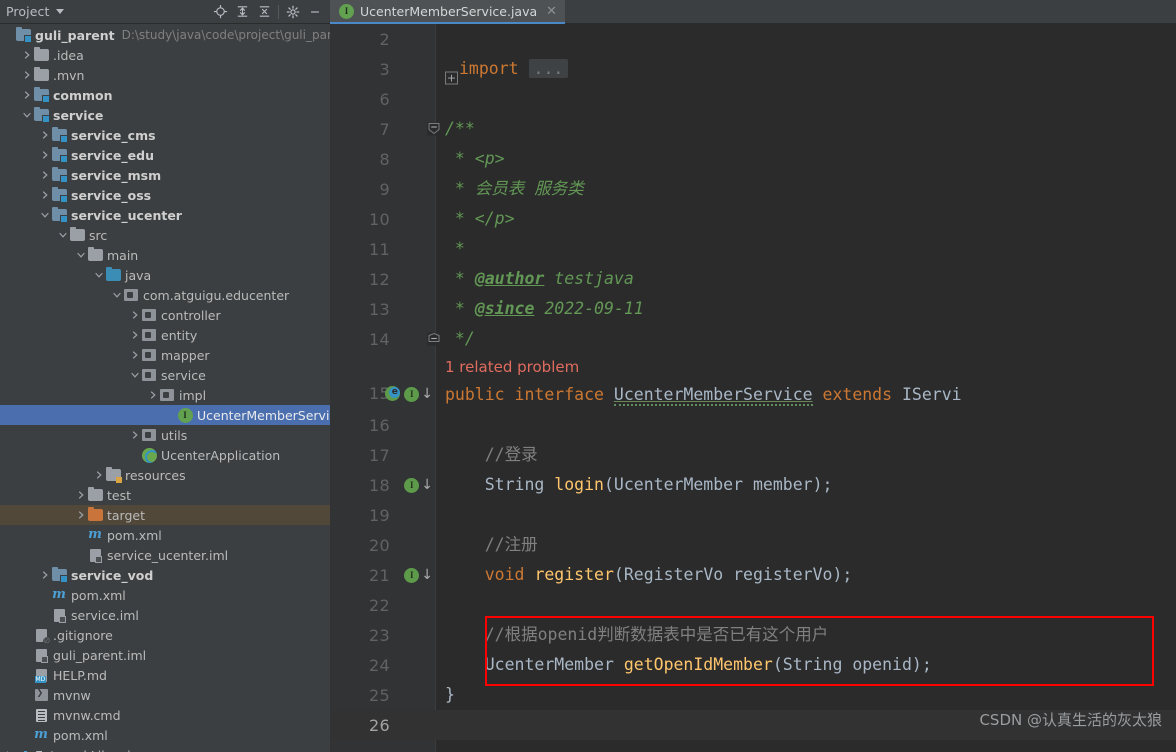  I want to click on tree-item-service-ucenter: service_ucenter, so click(165, 215).